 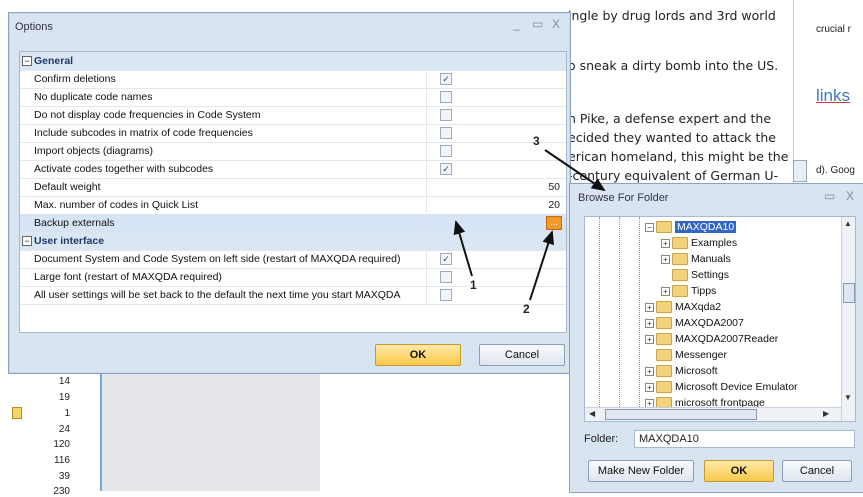 I want to click on annotation-arrows, so click(x=529, y=225).